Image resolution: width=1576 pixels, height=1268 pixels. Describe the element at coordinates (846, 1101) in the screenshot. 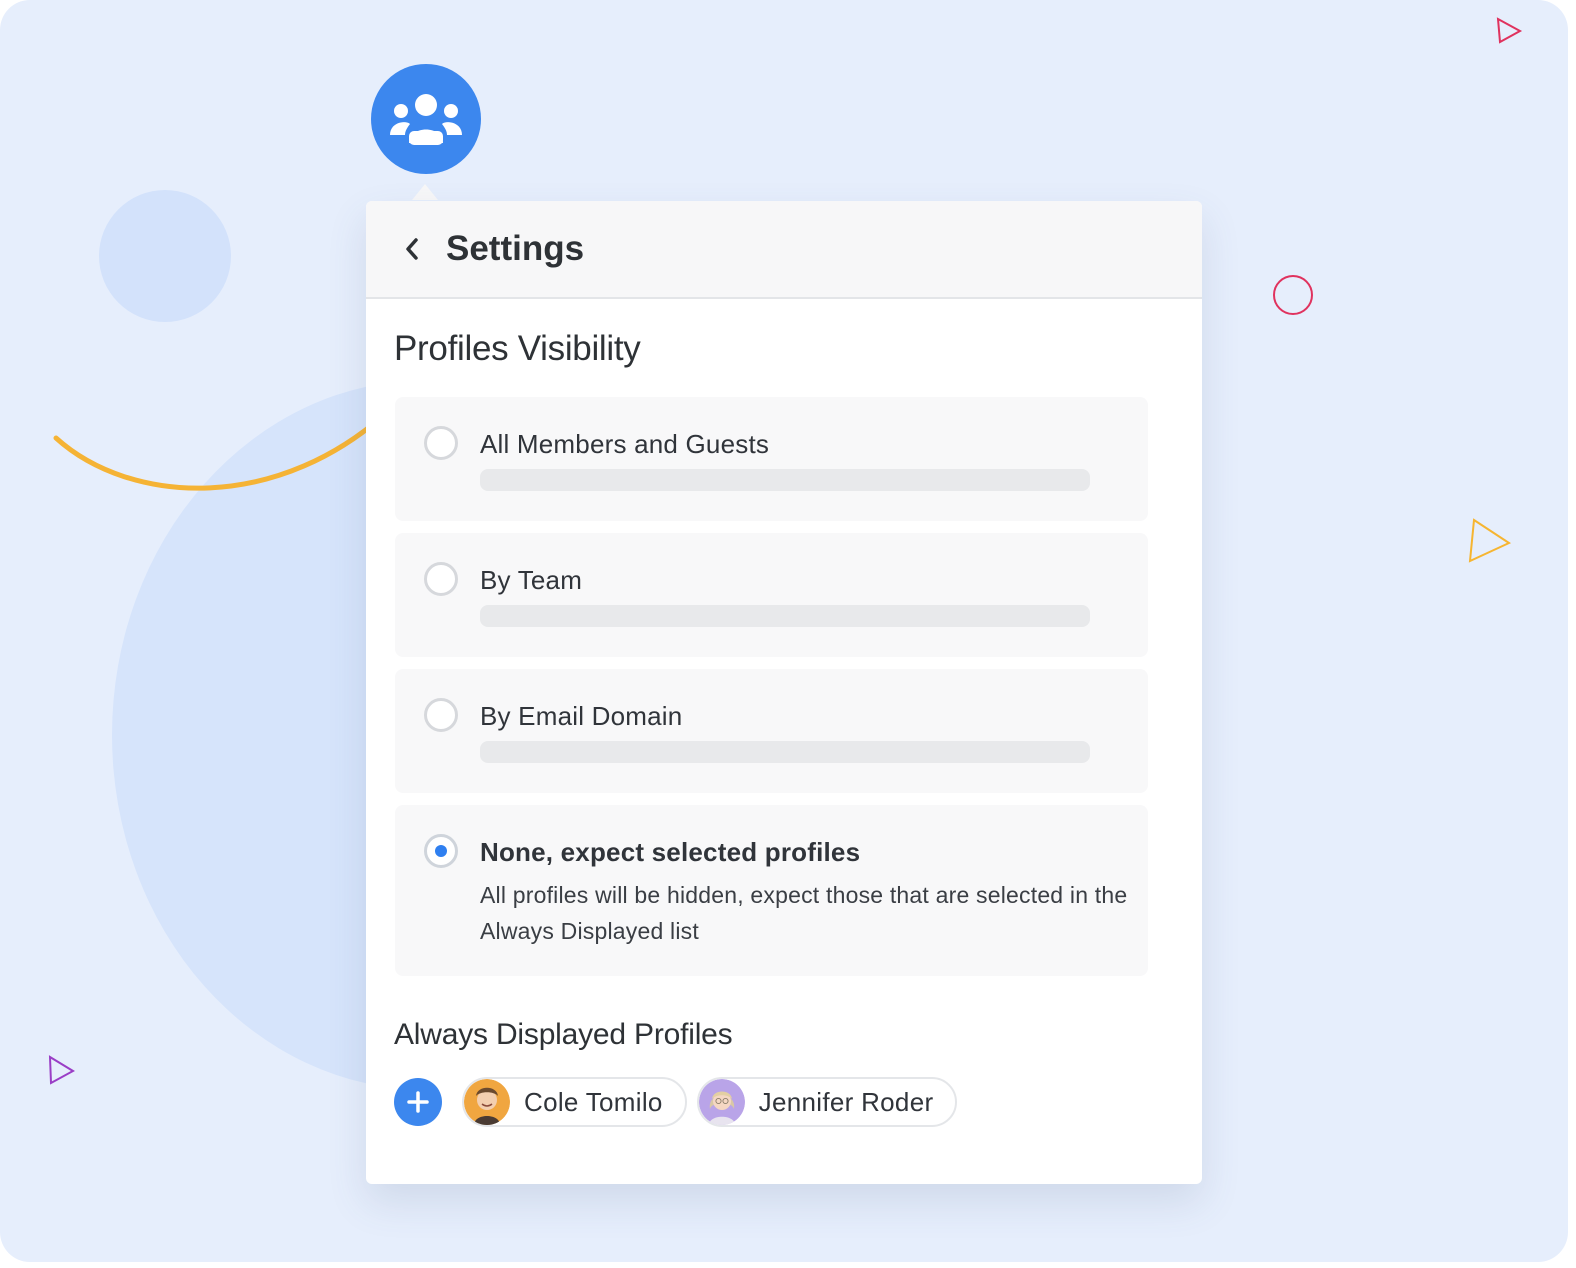

I see `profile-name: Jennifer Roder` at that location.